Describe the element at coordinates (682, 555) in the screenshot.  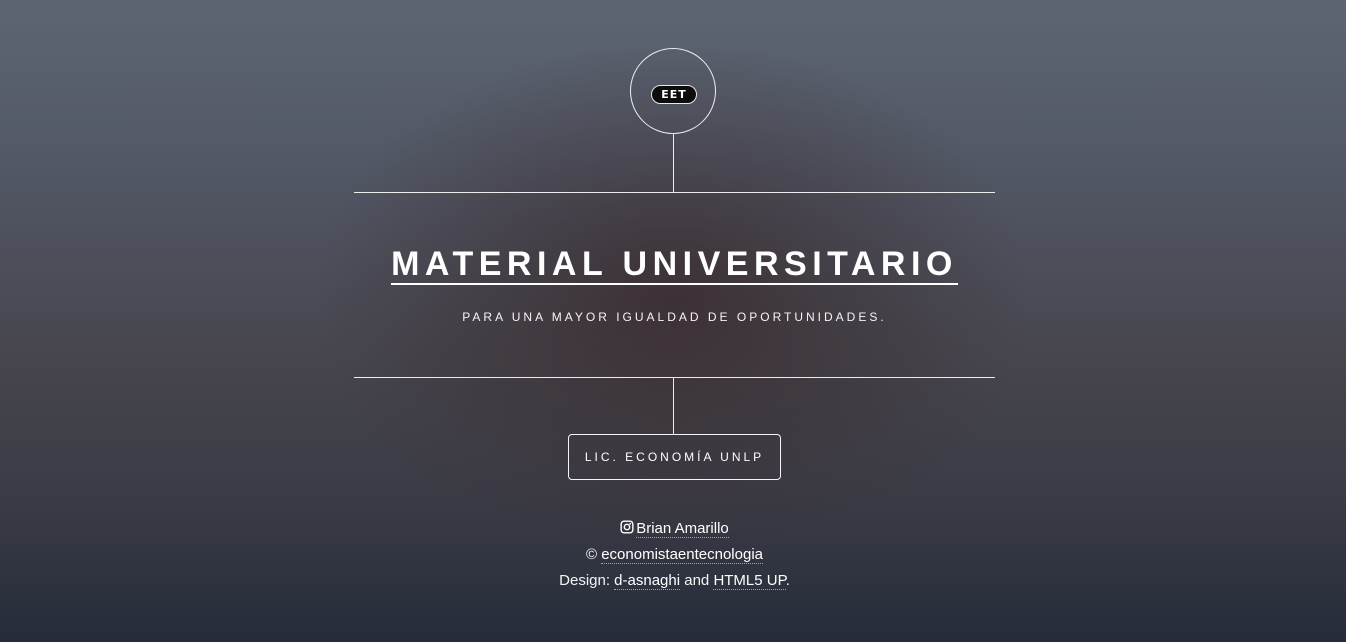
I see `copyright-link: economistaentecnologia` at that location.